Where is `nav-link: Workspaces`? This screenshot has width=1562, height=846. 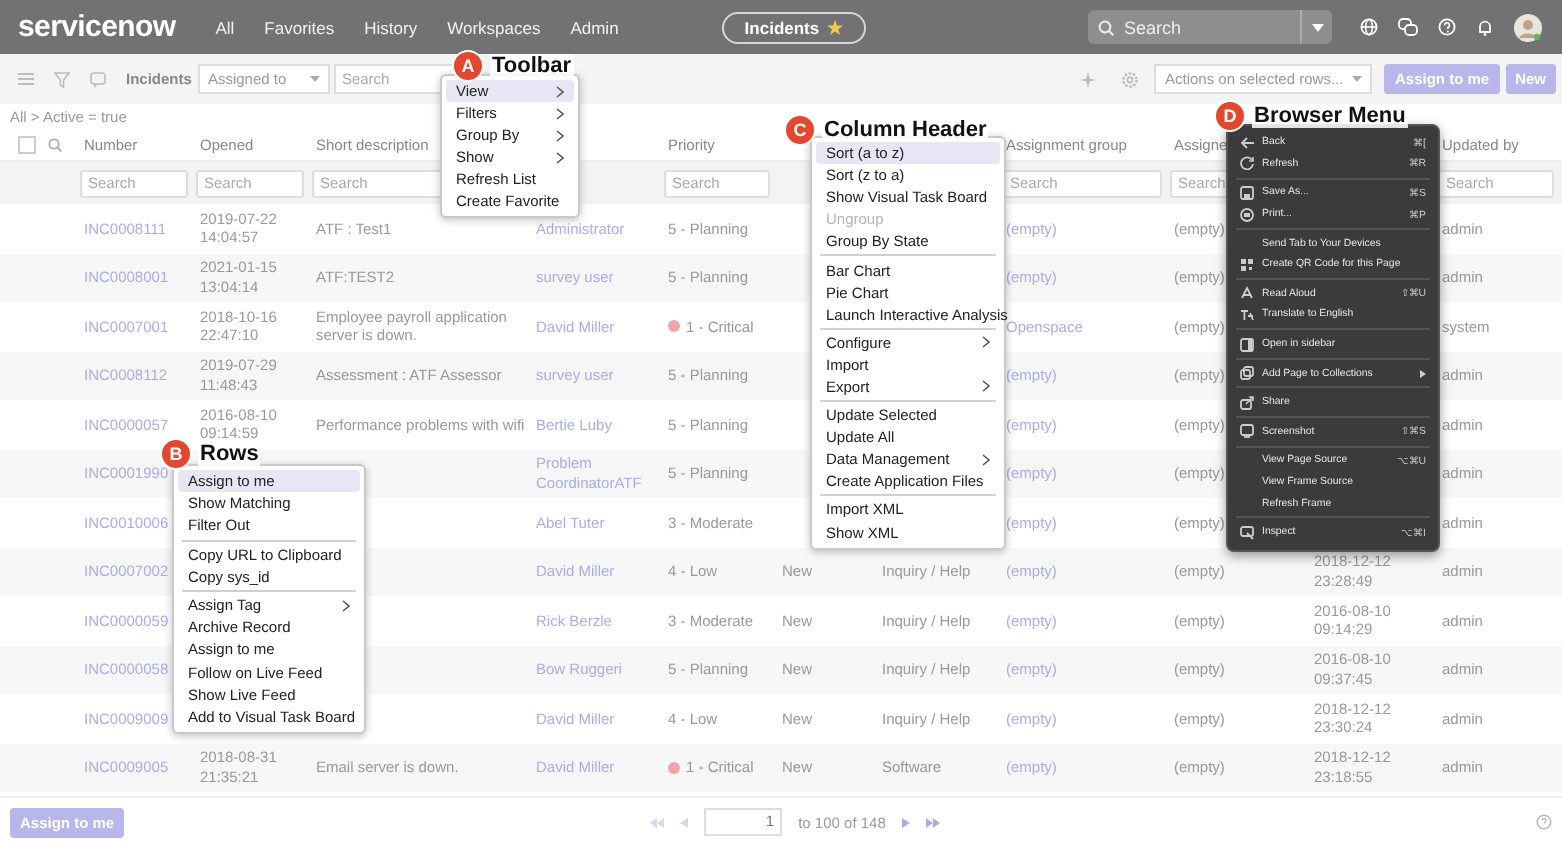
nav-link: Workspaces is located at coordinates (494, 27).